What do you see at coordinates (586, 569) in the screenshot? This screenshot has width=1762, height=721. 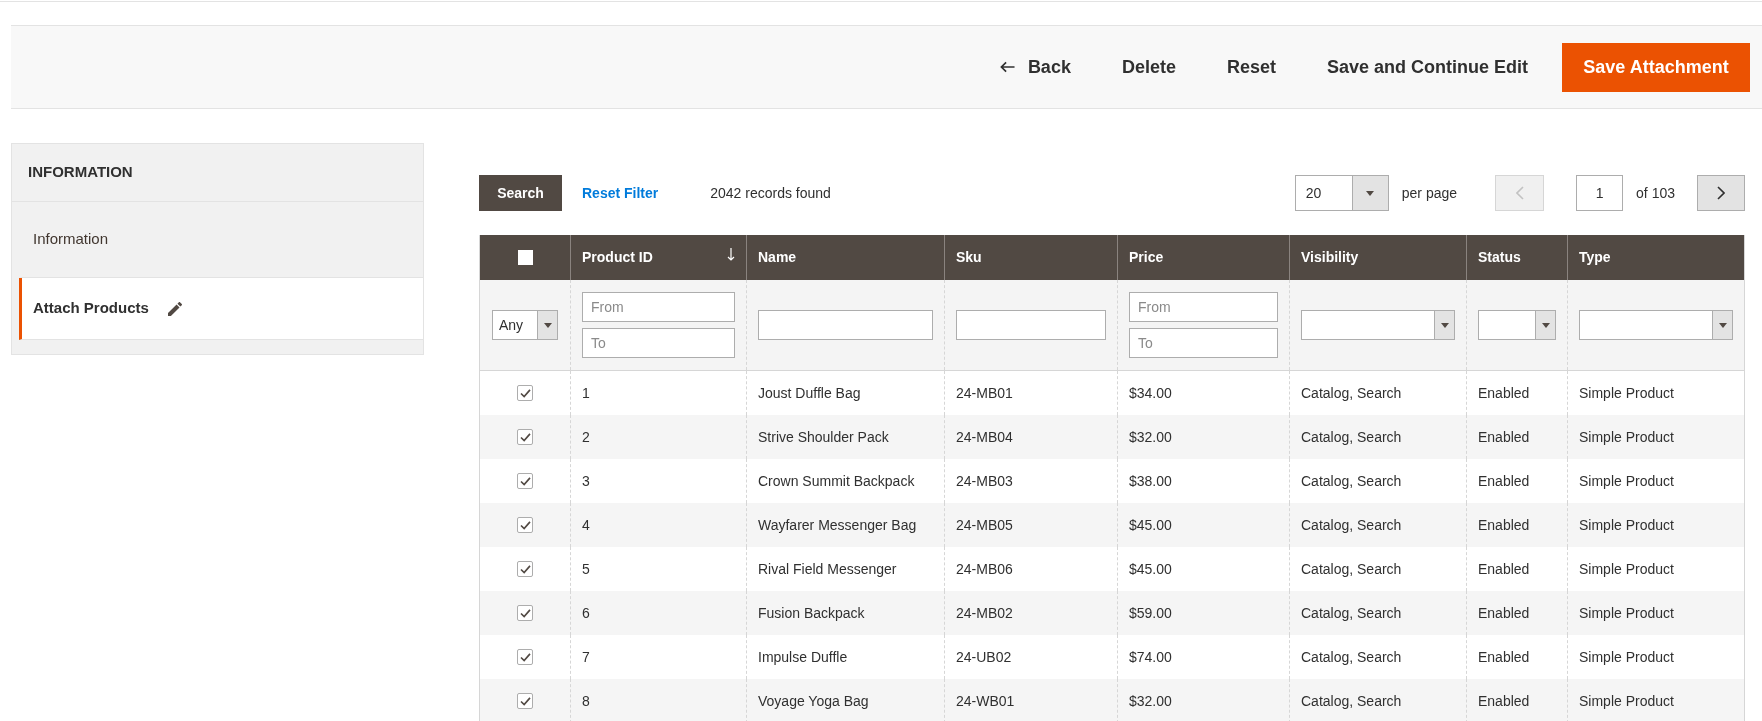 I see `product-id: 5` at bounding box center [586, 569].